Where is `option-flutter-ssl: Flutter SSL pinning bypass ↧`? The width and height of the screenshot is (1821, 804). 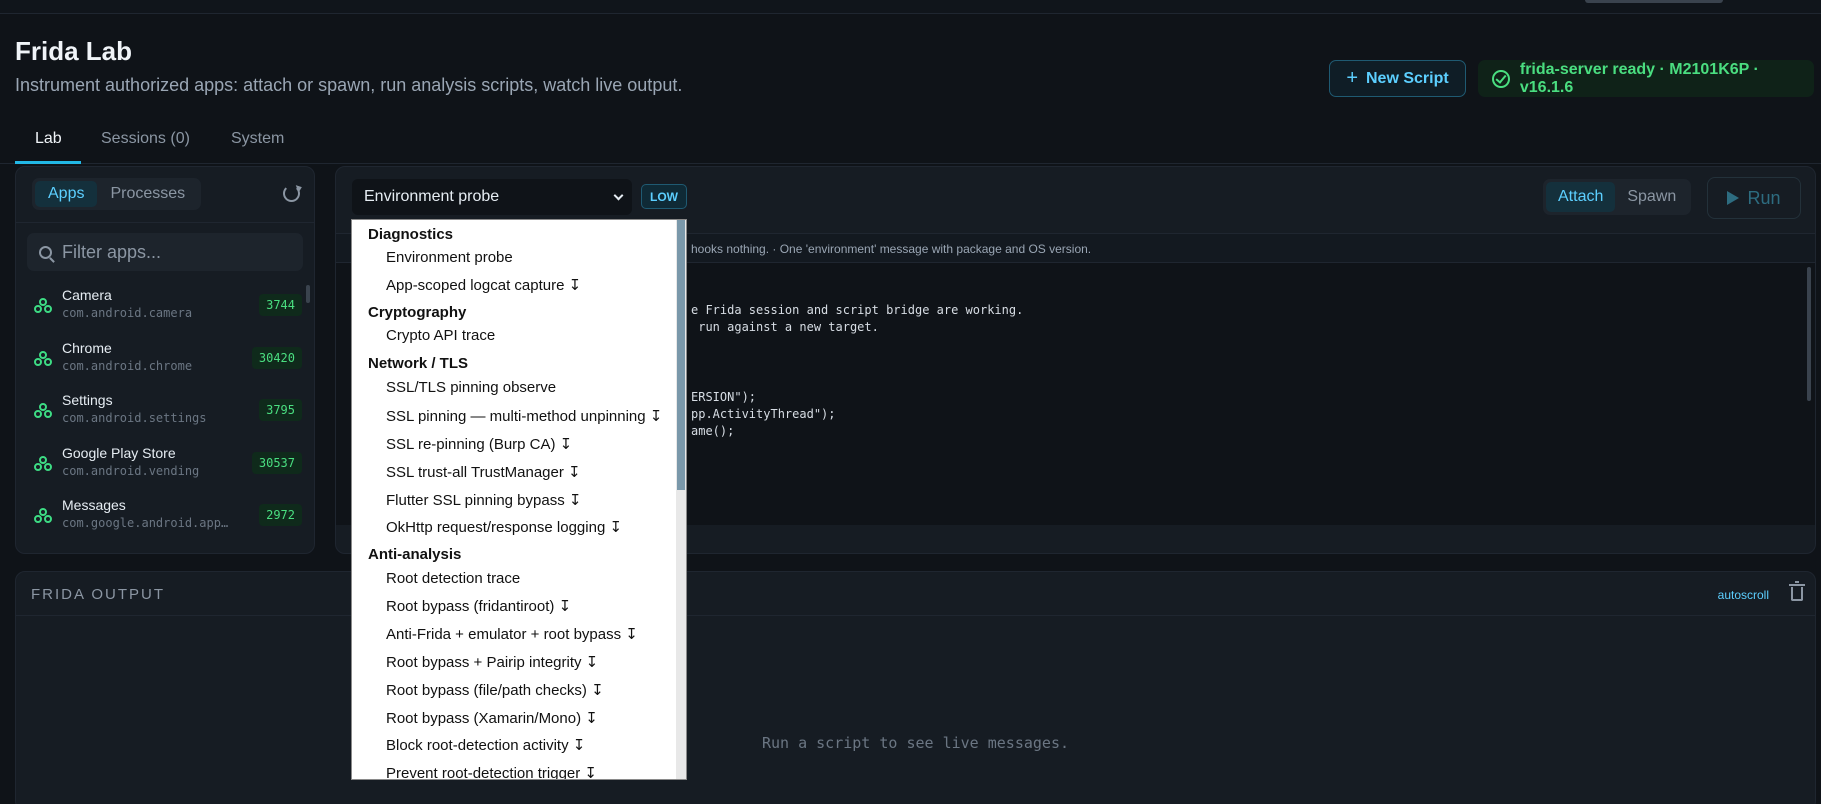
option-flutter-ssl: Flutter SSL pinning bypass ↧ is located at coordinates (483, 500).